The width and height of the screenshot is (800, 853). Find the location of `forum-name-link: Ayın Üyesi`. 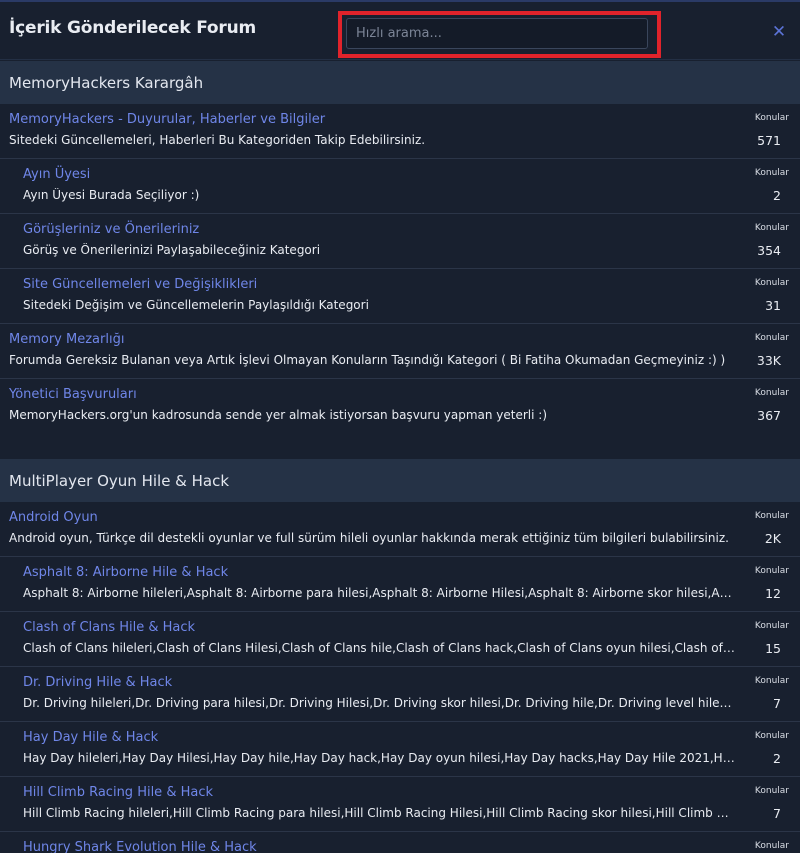

forum-name-link: Ayın Üyesi is located at coordinates (56, 174).